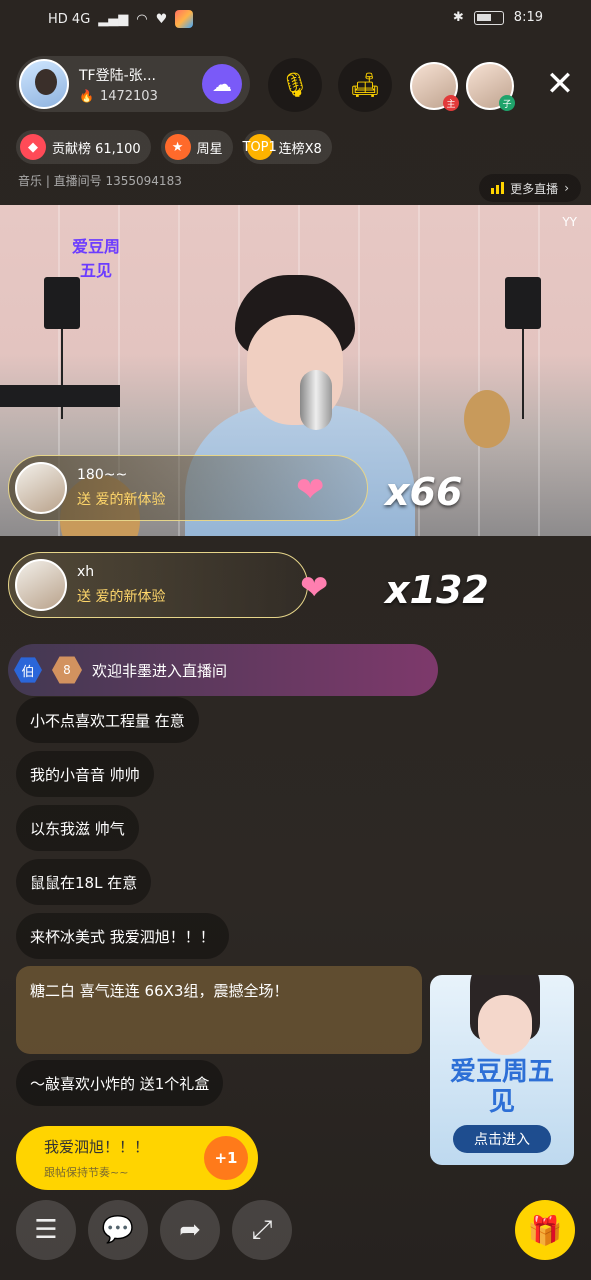 The image size is (591, 1280). I want to click on host-popularity: 🔥 1472103, so click(118, 96).